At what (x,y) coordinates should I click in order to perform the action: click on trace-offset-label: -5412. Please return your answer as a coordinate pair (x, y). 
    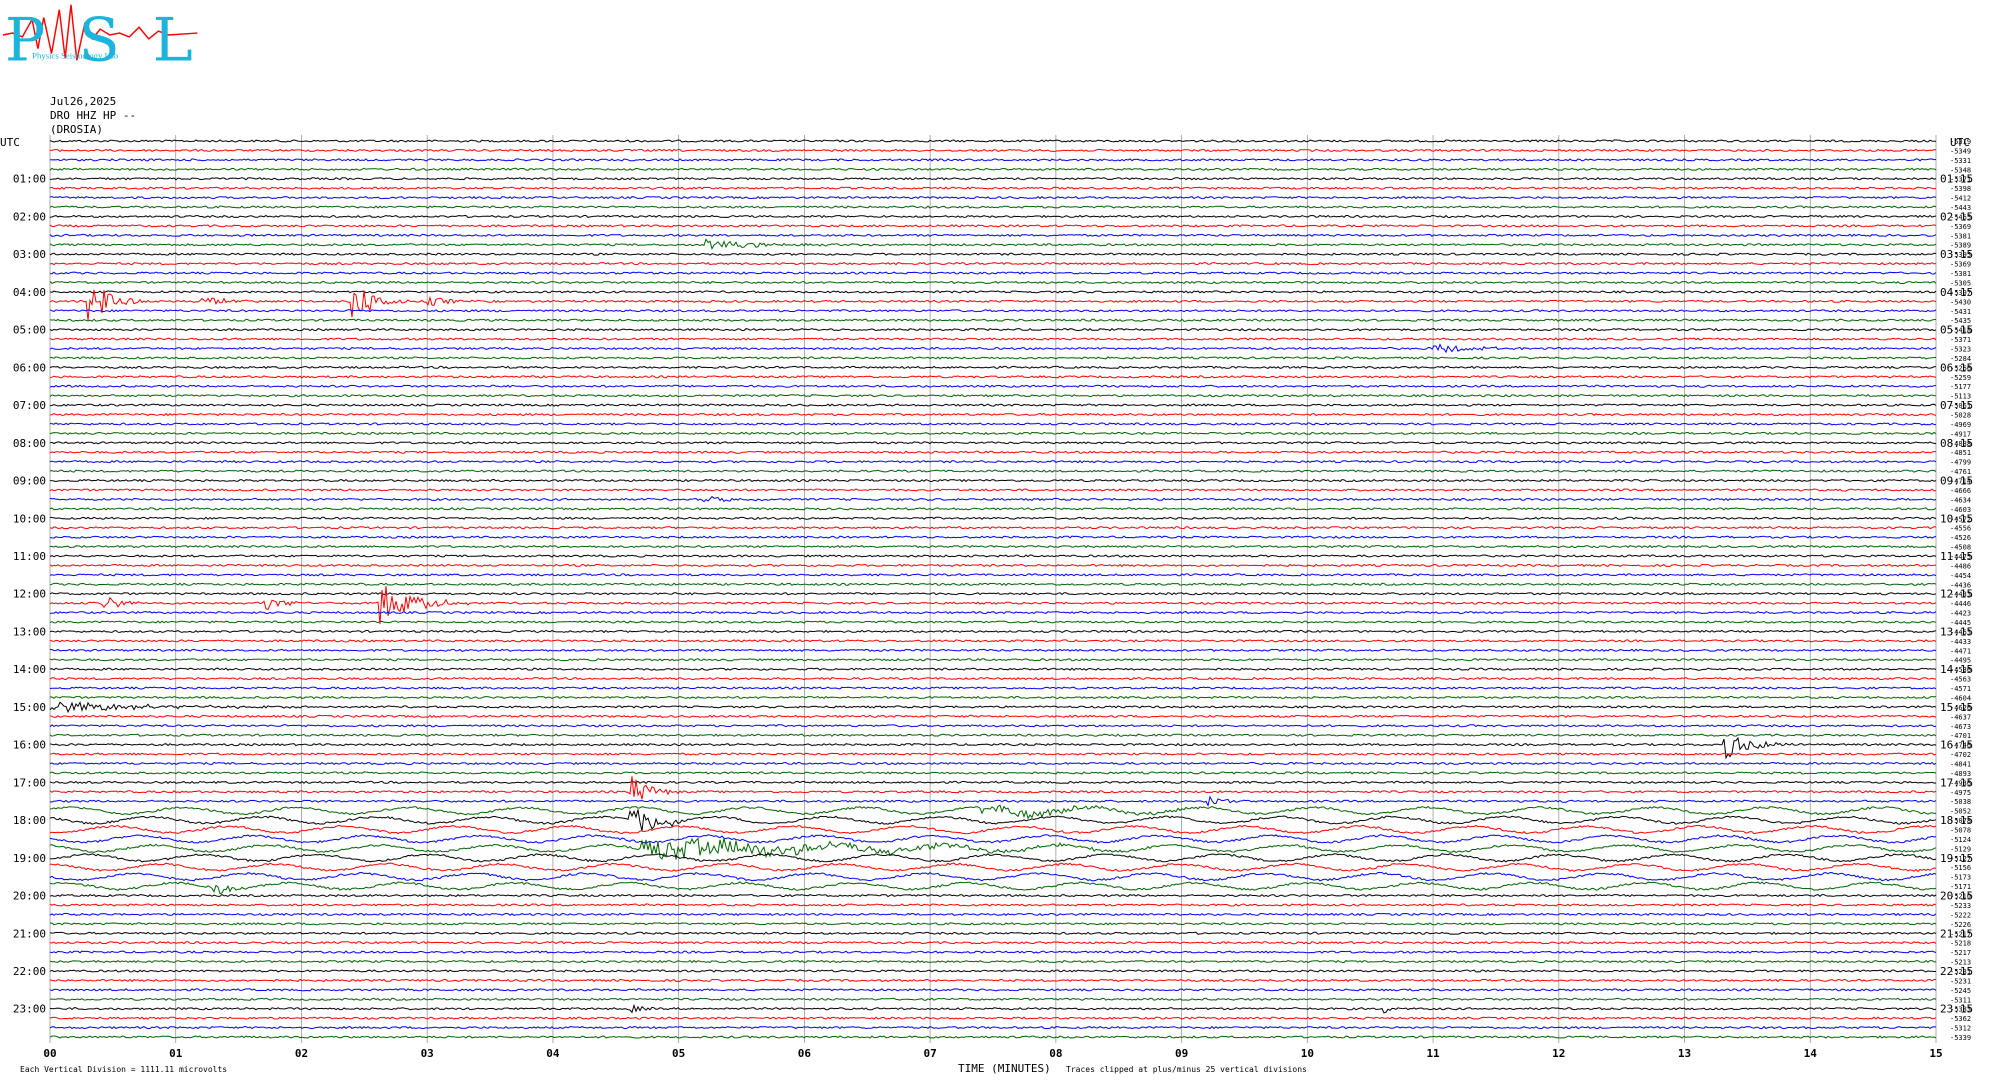
    Looking at the image, I should click on (1960, 199).